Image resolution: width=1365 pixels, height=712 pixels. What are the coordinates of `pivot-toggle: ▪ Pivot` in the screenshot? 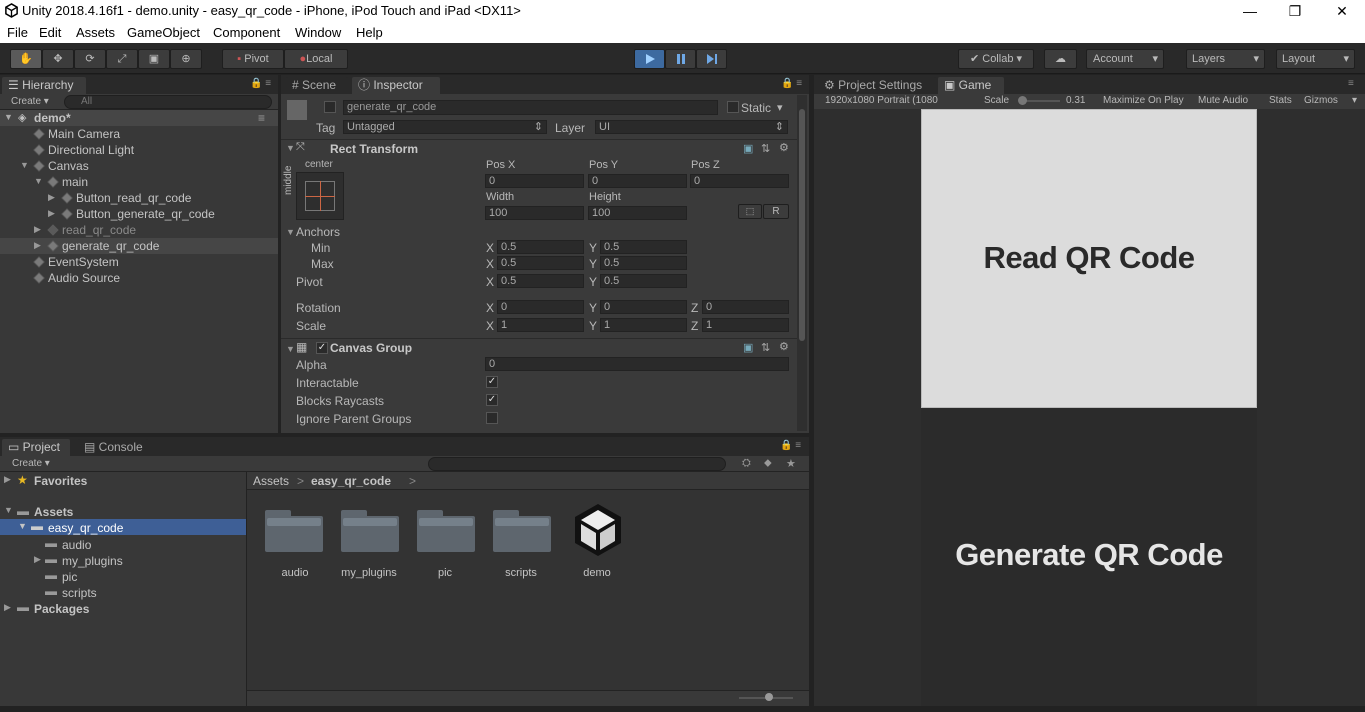 It's located at (253, 59).